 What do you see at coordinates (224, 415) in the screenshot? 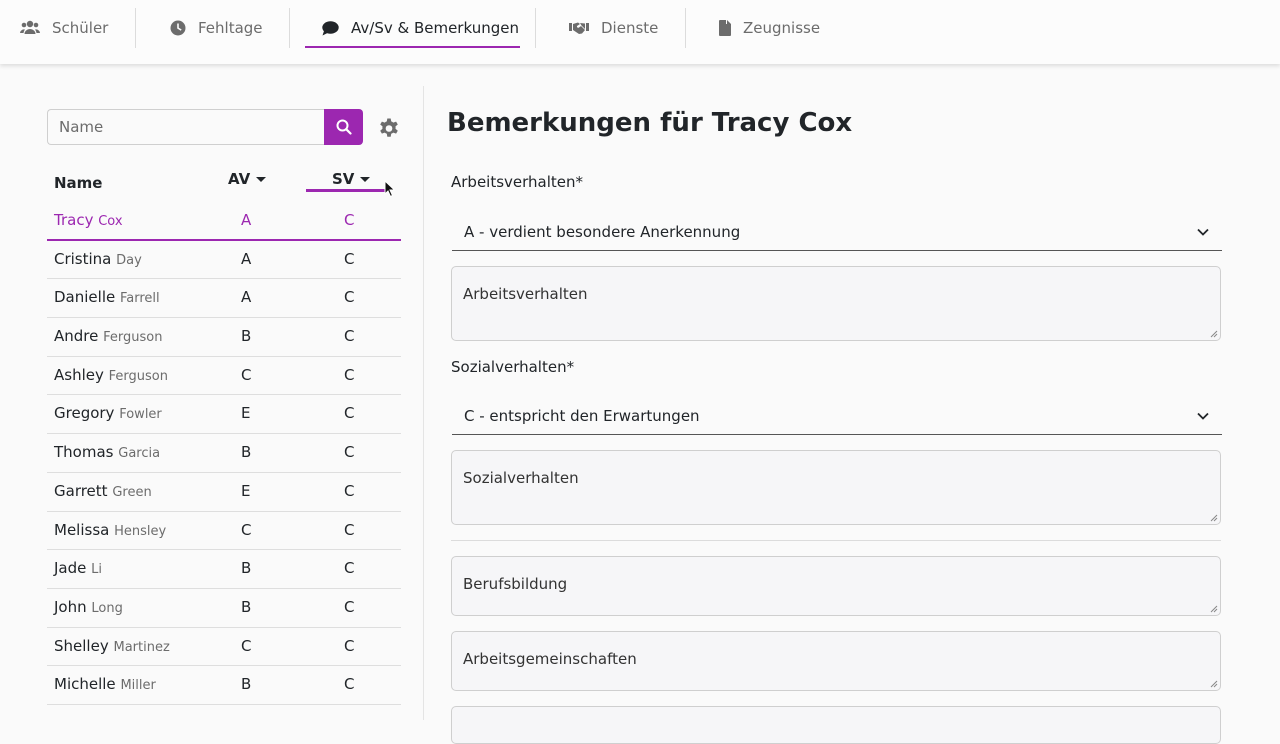
I see `table-row: Gregory Fowler E C` at bounding box center [224, 415].